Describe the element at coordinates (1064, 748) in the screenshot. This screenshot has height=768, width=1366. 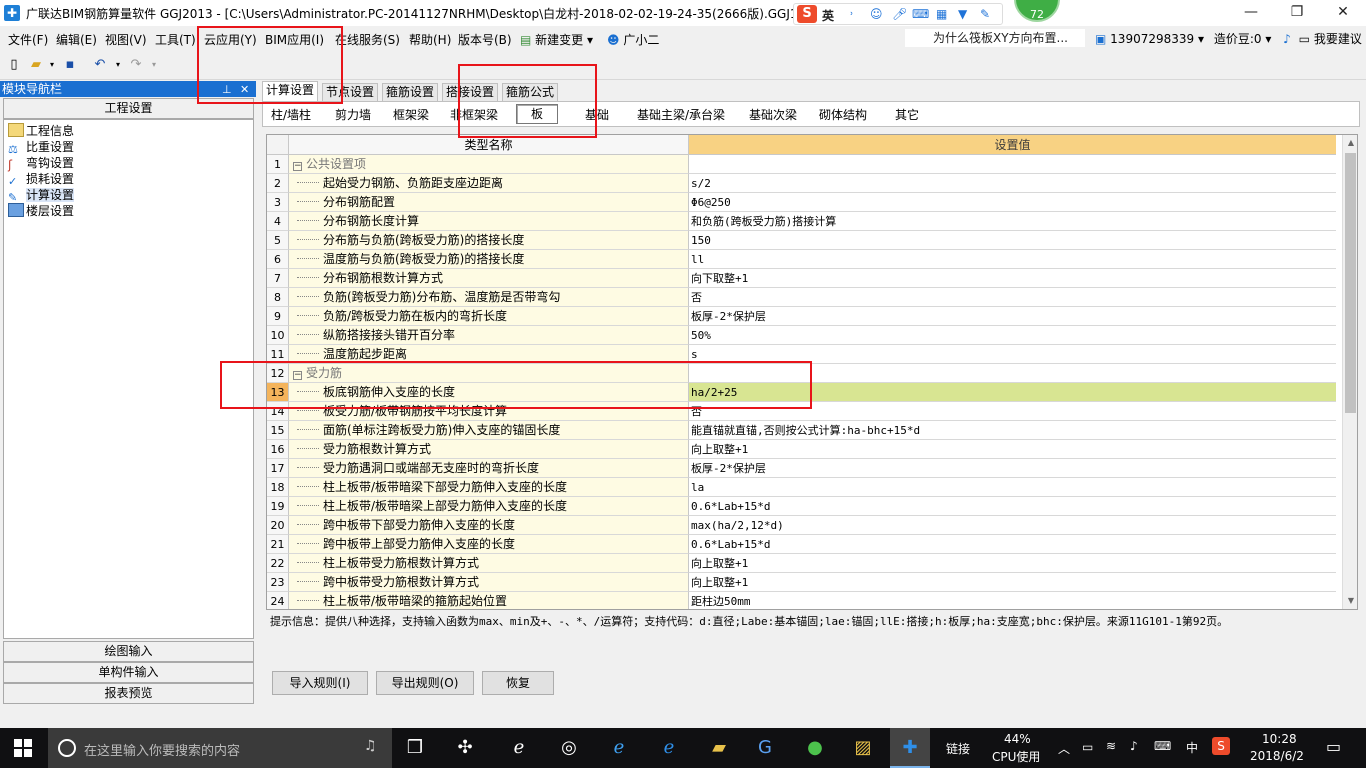
I see `tray-expand-icon: ︿` at that location.